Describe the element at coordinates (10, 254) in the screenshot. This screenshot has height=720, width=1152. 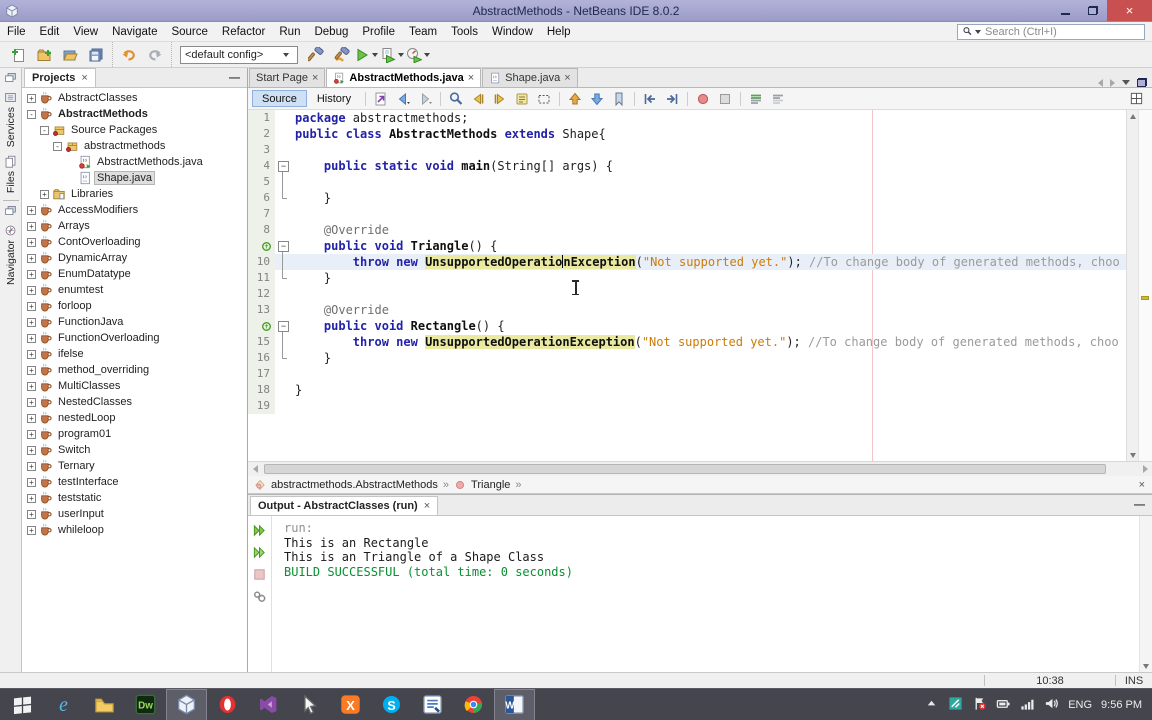
I see `rail-tab-navigator: Navigator` at that location.